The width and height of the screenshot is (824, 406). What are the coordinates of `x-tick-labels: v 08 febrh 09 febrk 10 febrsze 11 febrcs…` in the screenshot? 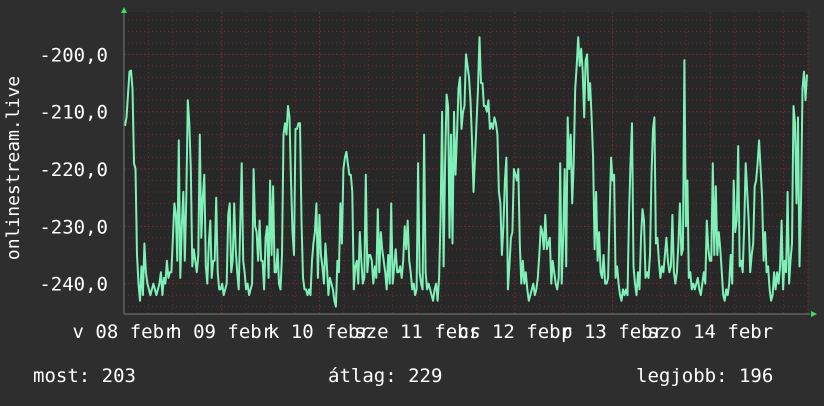 It's located at (423, 332).